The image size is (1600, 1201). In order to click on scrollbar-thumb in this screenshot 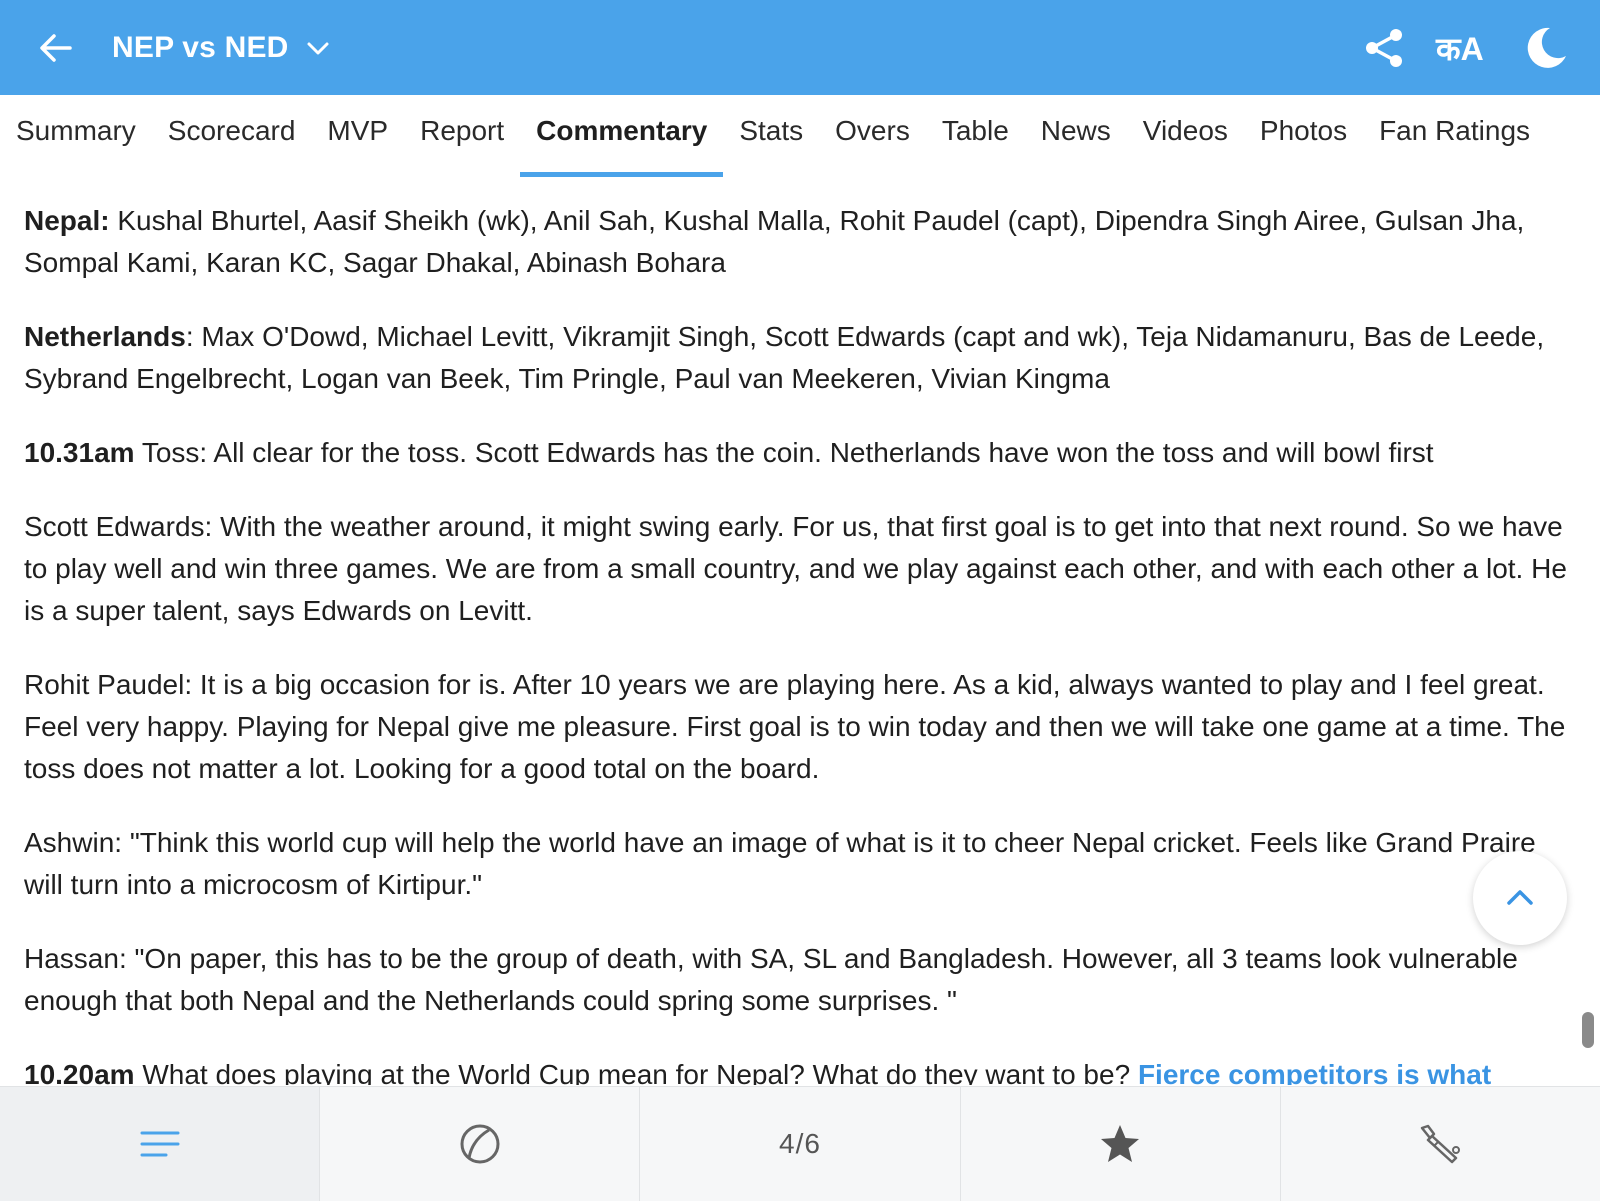, I will do `click(1588, 1030)`.